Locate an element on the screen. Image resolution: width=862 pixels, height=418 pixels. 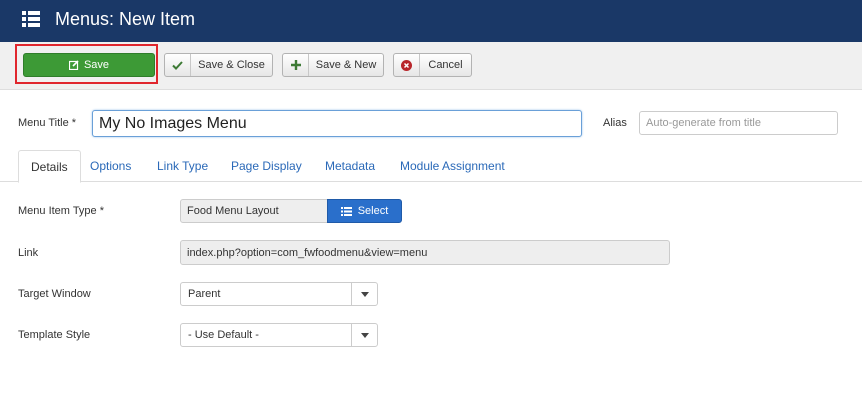
plus-icon is located at coordinates (296, 65).